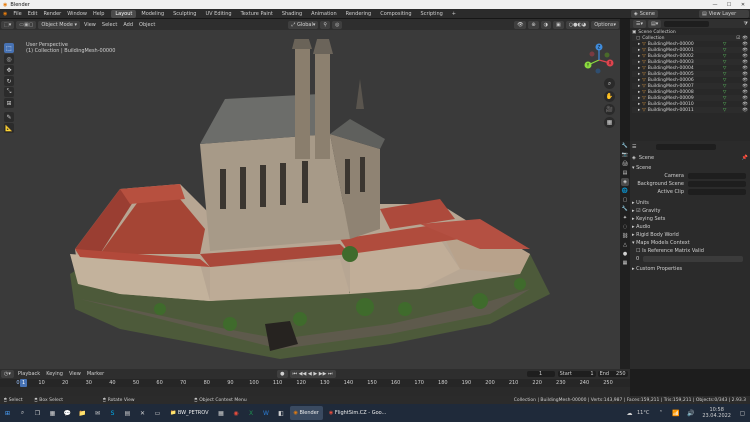  I want to click on proportional-edit-toggle: ◎, so click(337, 24).